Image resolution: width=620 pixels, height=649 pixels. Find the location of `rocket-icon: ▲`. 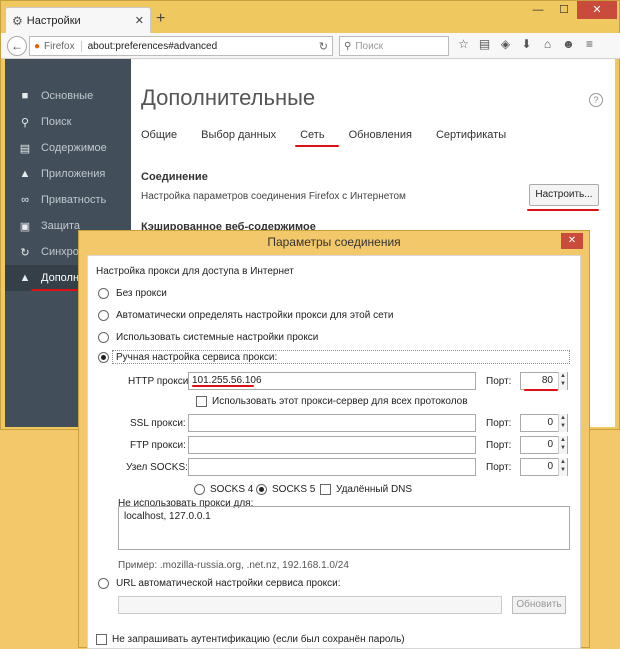

rocket-icon: ▲ is located at coordinates (25, 174).